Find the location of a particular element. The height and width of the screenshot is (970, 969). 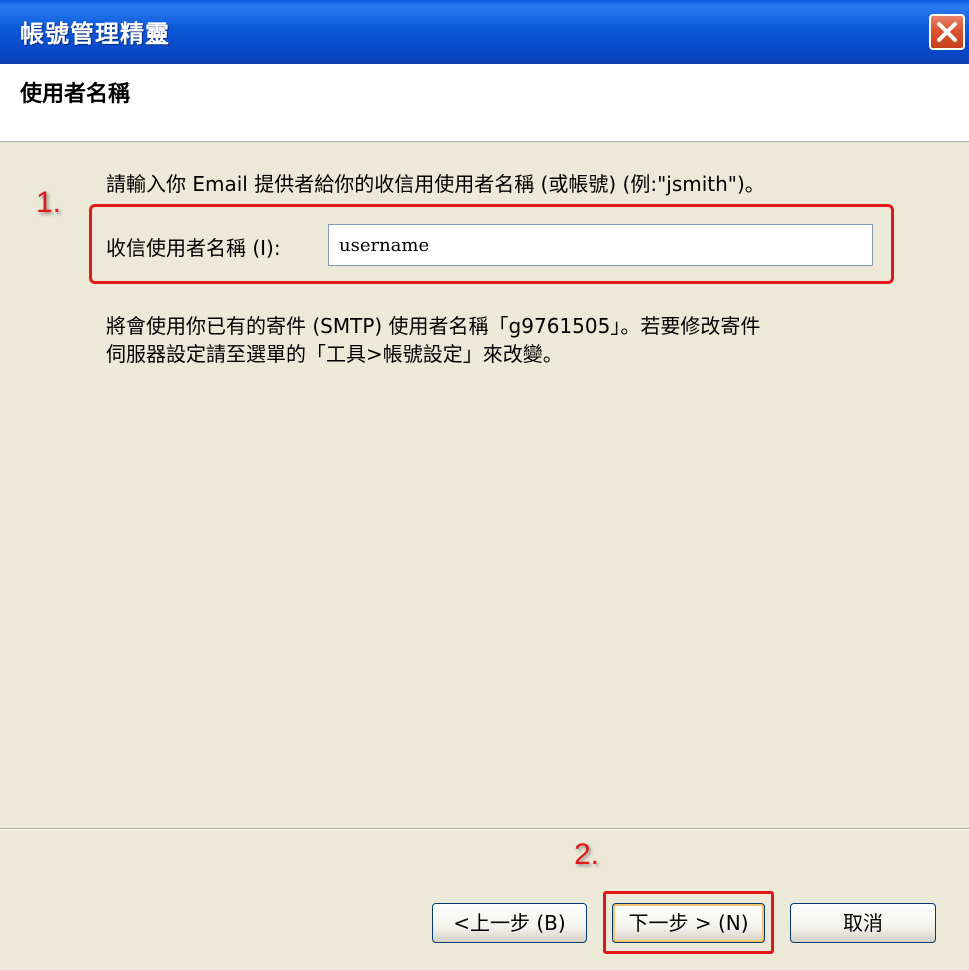

page-title: 使用者名稱 is located at coordinates (75, 94).